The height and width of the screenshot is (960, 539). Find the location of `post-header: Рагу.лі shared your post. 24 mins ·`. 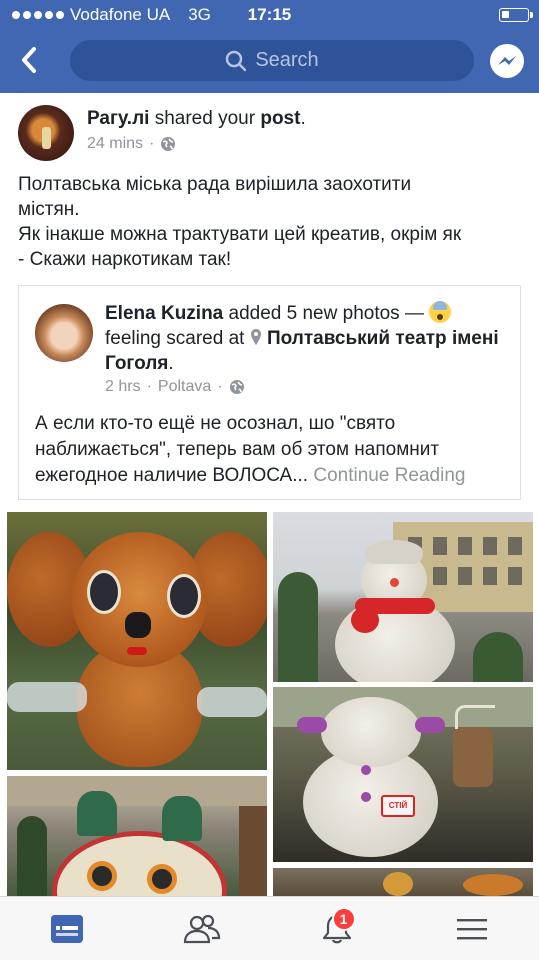

post-header: Рагу.лі shared your post. 24 mins · is located at coordinates (269, 130).